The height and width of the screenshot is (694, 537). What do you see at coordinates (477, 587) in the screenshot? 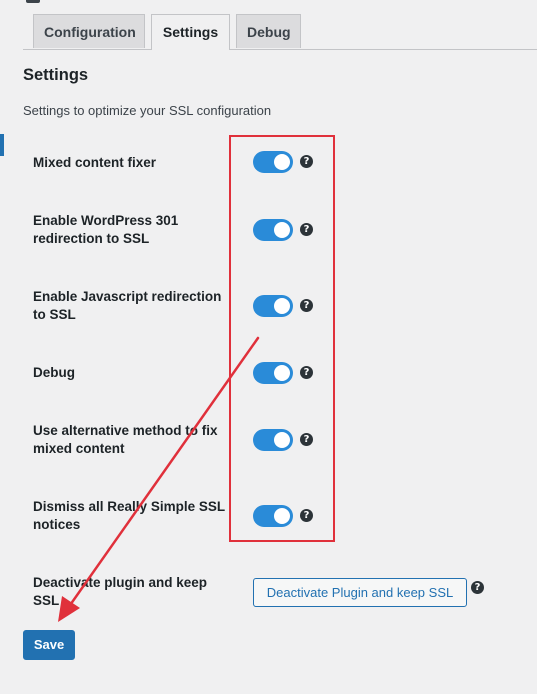
I see `help-icon: ?` at bounding box center [477, 587].